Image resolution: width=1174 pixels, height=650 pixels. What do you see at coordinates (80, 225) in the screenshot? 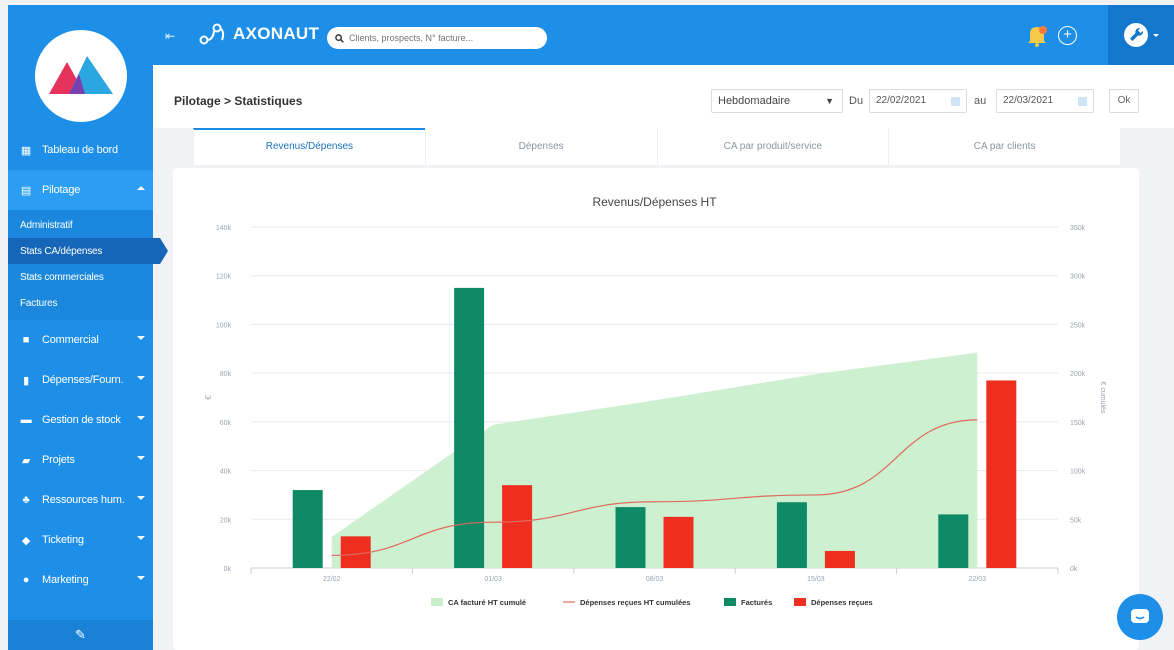
I see `sidebar-subitem: Administratif` at bounding box center [80, 225].